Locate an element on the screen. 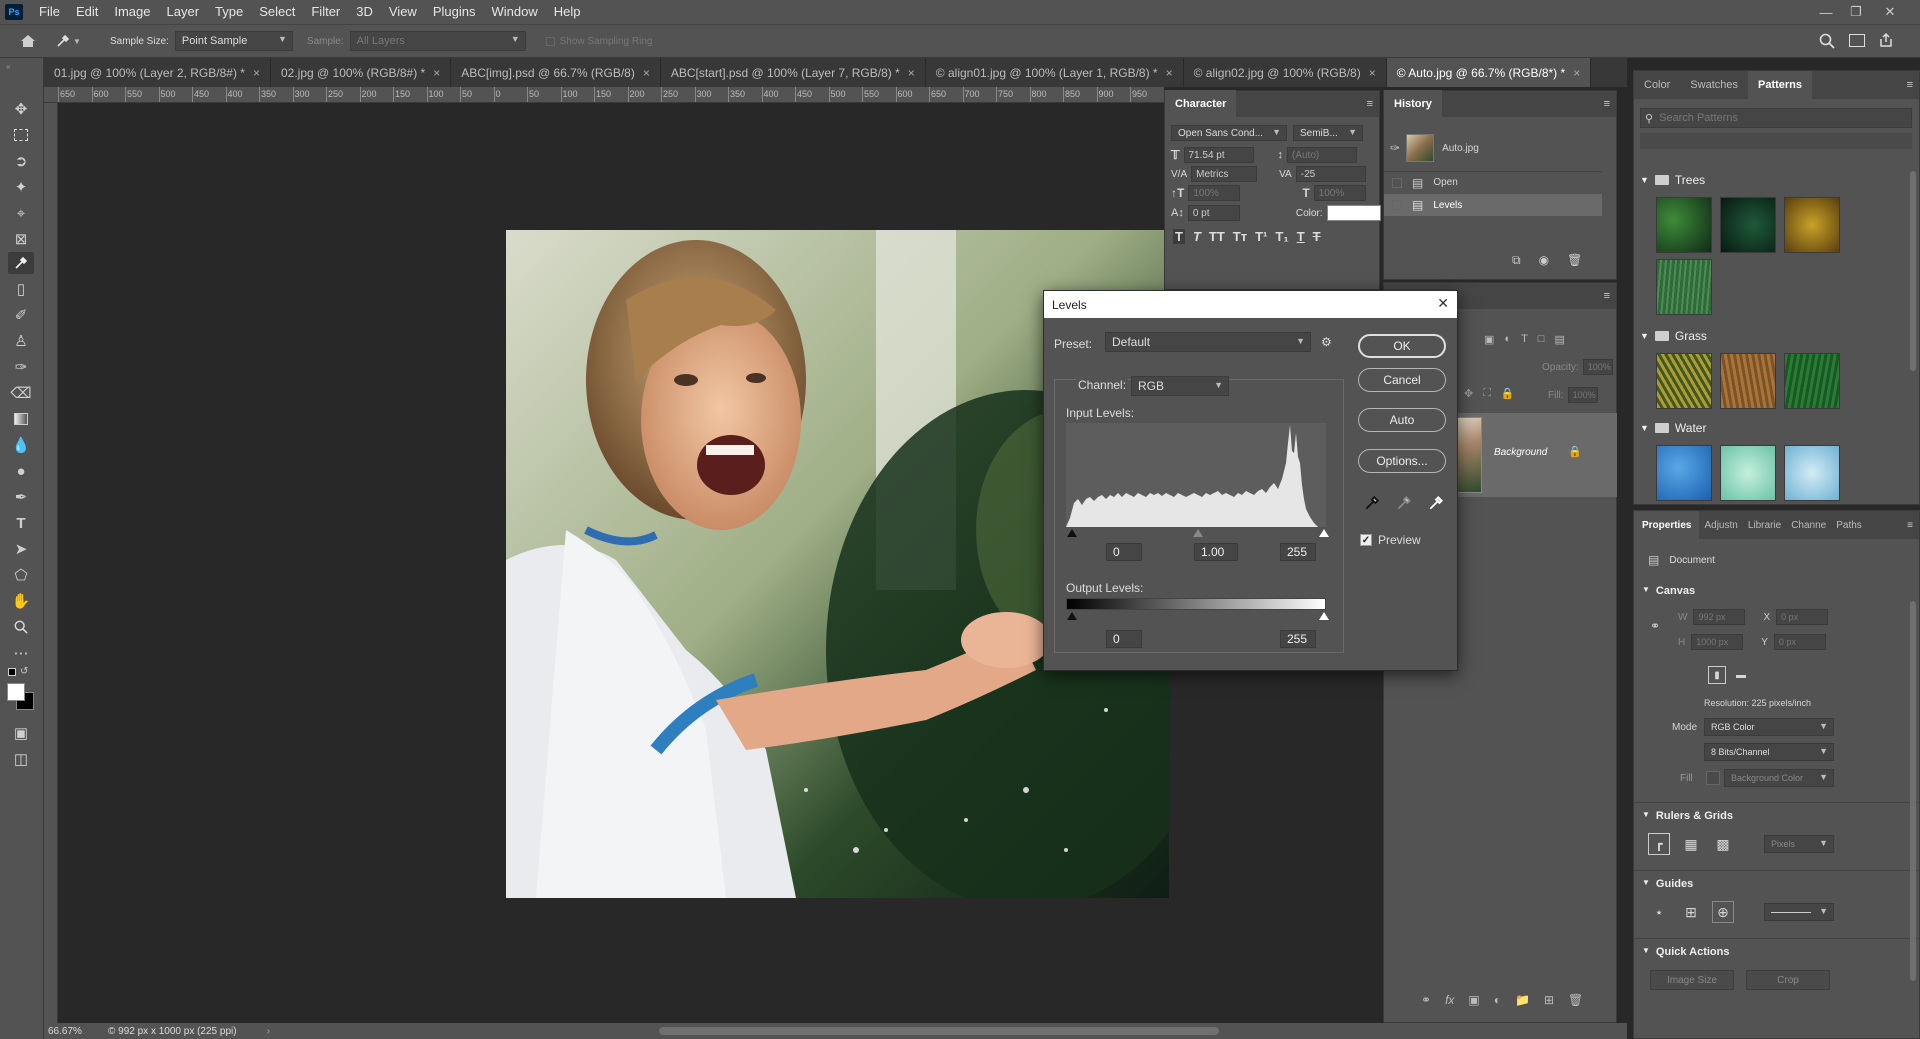 This screenshot has height=1039, width=1920. menu-3d: 3D is located at coordinates (364, 12).